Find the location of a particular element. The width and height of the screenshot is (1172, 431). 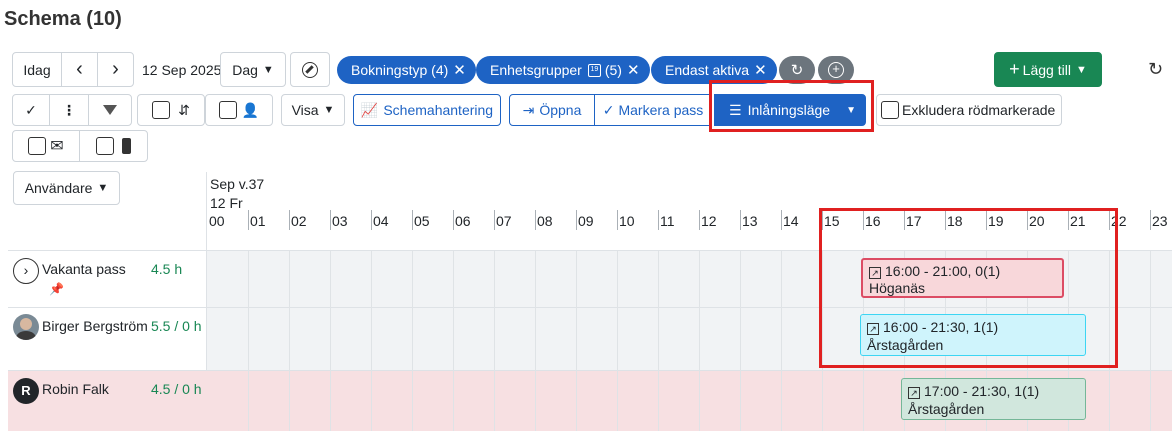

visa-label: Visa is located at coordinates (305, 110).